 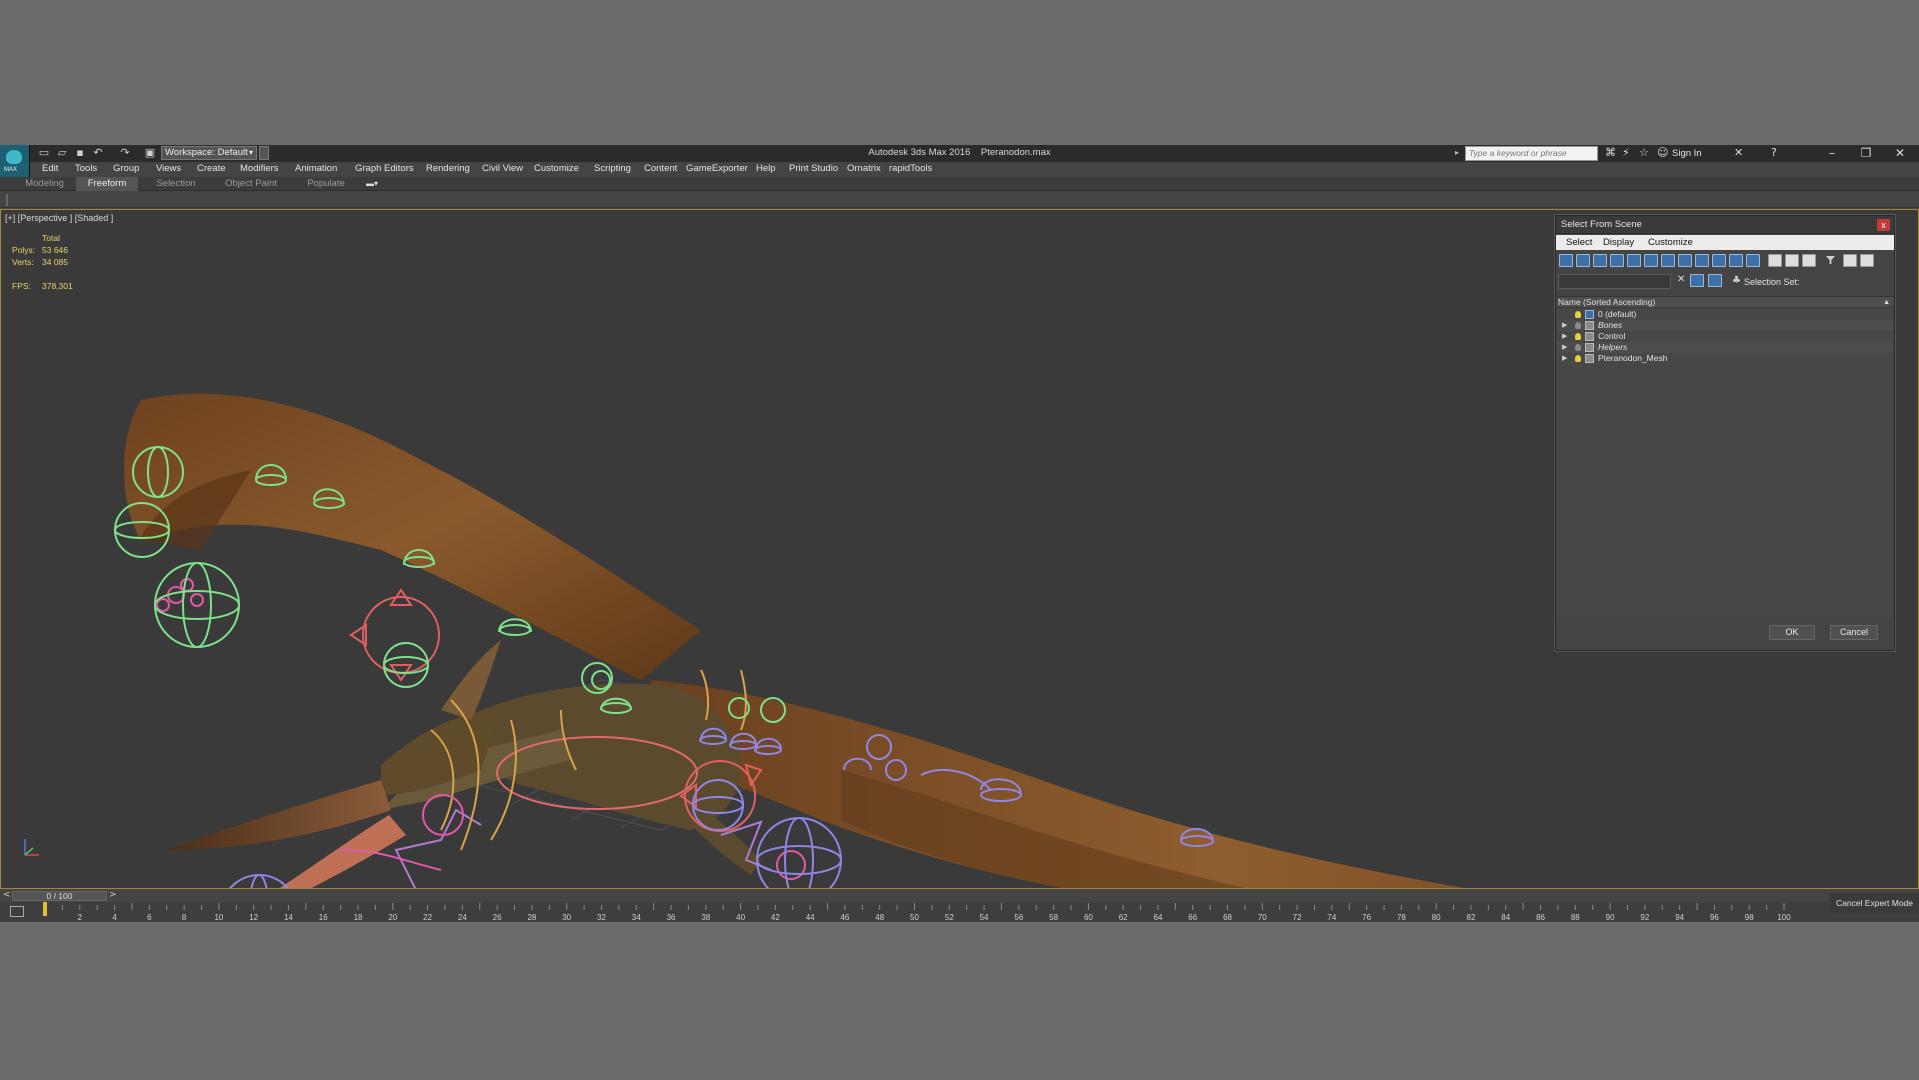 I want to click on display-containers-icon, so click(x=1719, y=260).